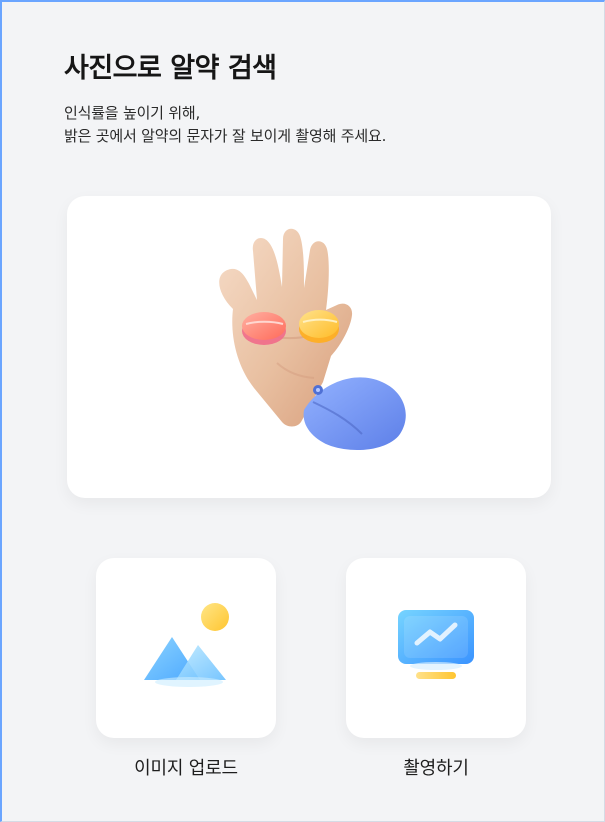  Describe the element at coordinates (436, 767) in the screenshot. I see `take-photo-label: 촬영하기` at that location.